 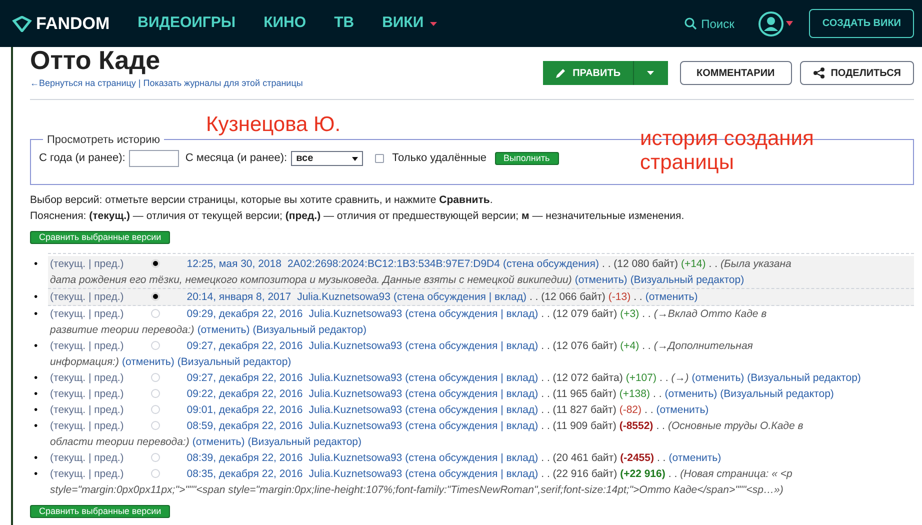 What do you see at coordinates (736, 73) in the screenshot?
I see `comments-button: КОММЕНТАРИИ` at bounding box center [736, 73].